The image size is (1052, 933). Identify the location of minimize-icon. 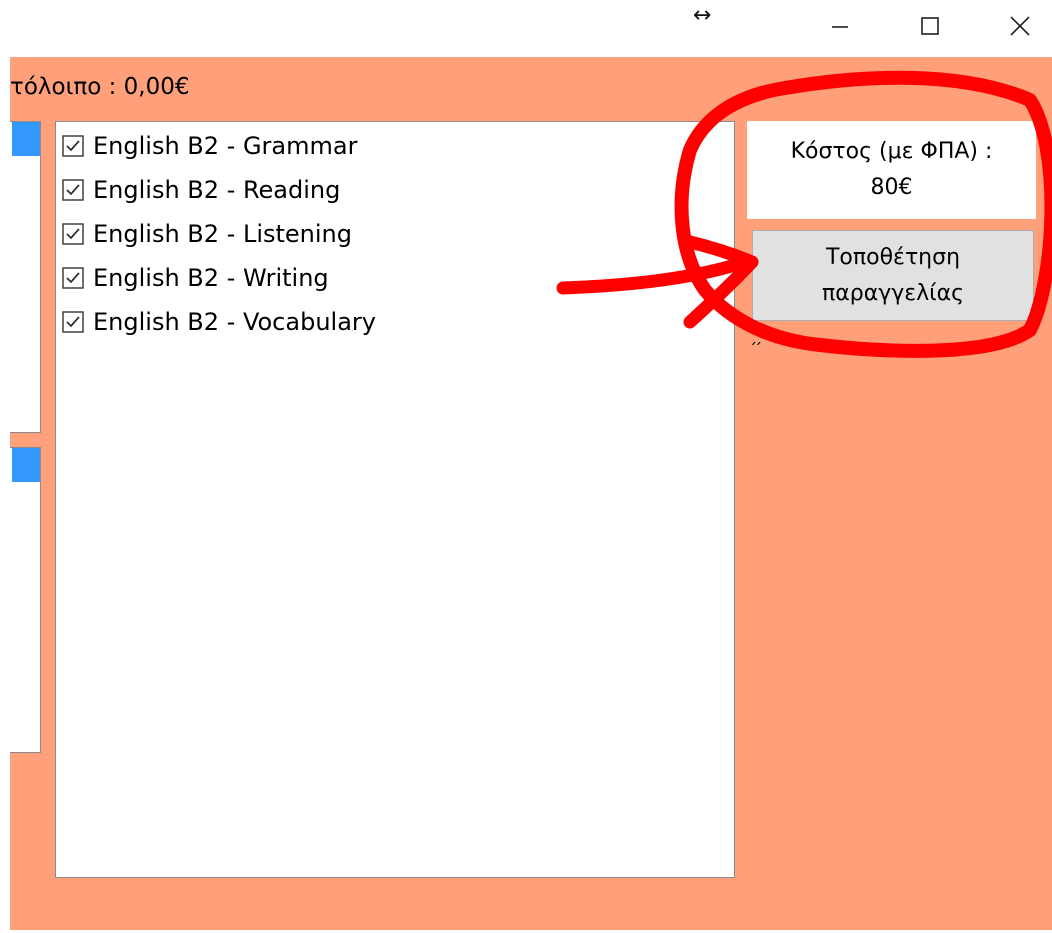
(840, 27).